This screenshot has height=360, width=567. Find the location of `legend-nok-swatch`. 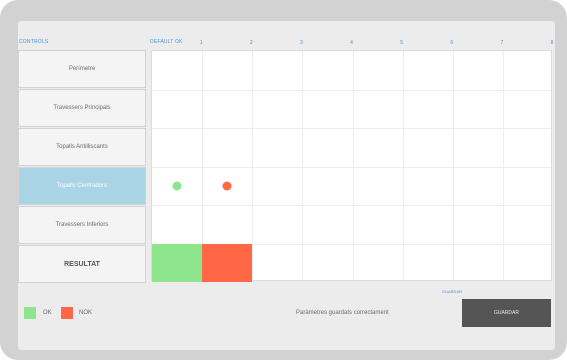

legend-nok-swatch is located at coordinates (67, 313).